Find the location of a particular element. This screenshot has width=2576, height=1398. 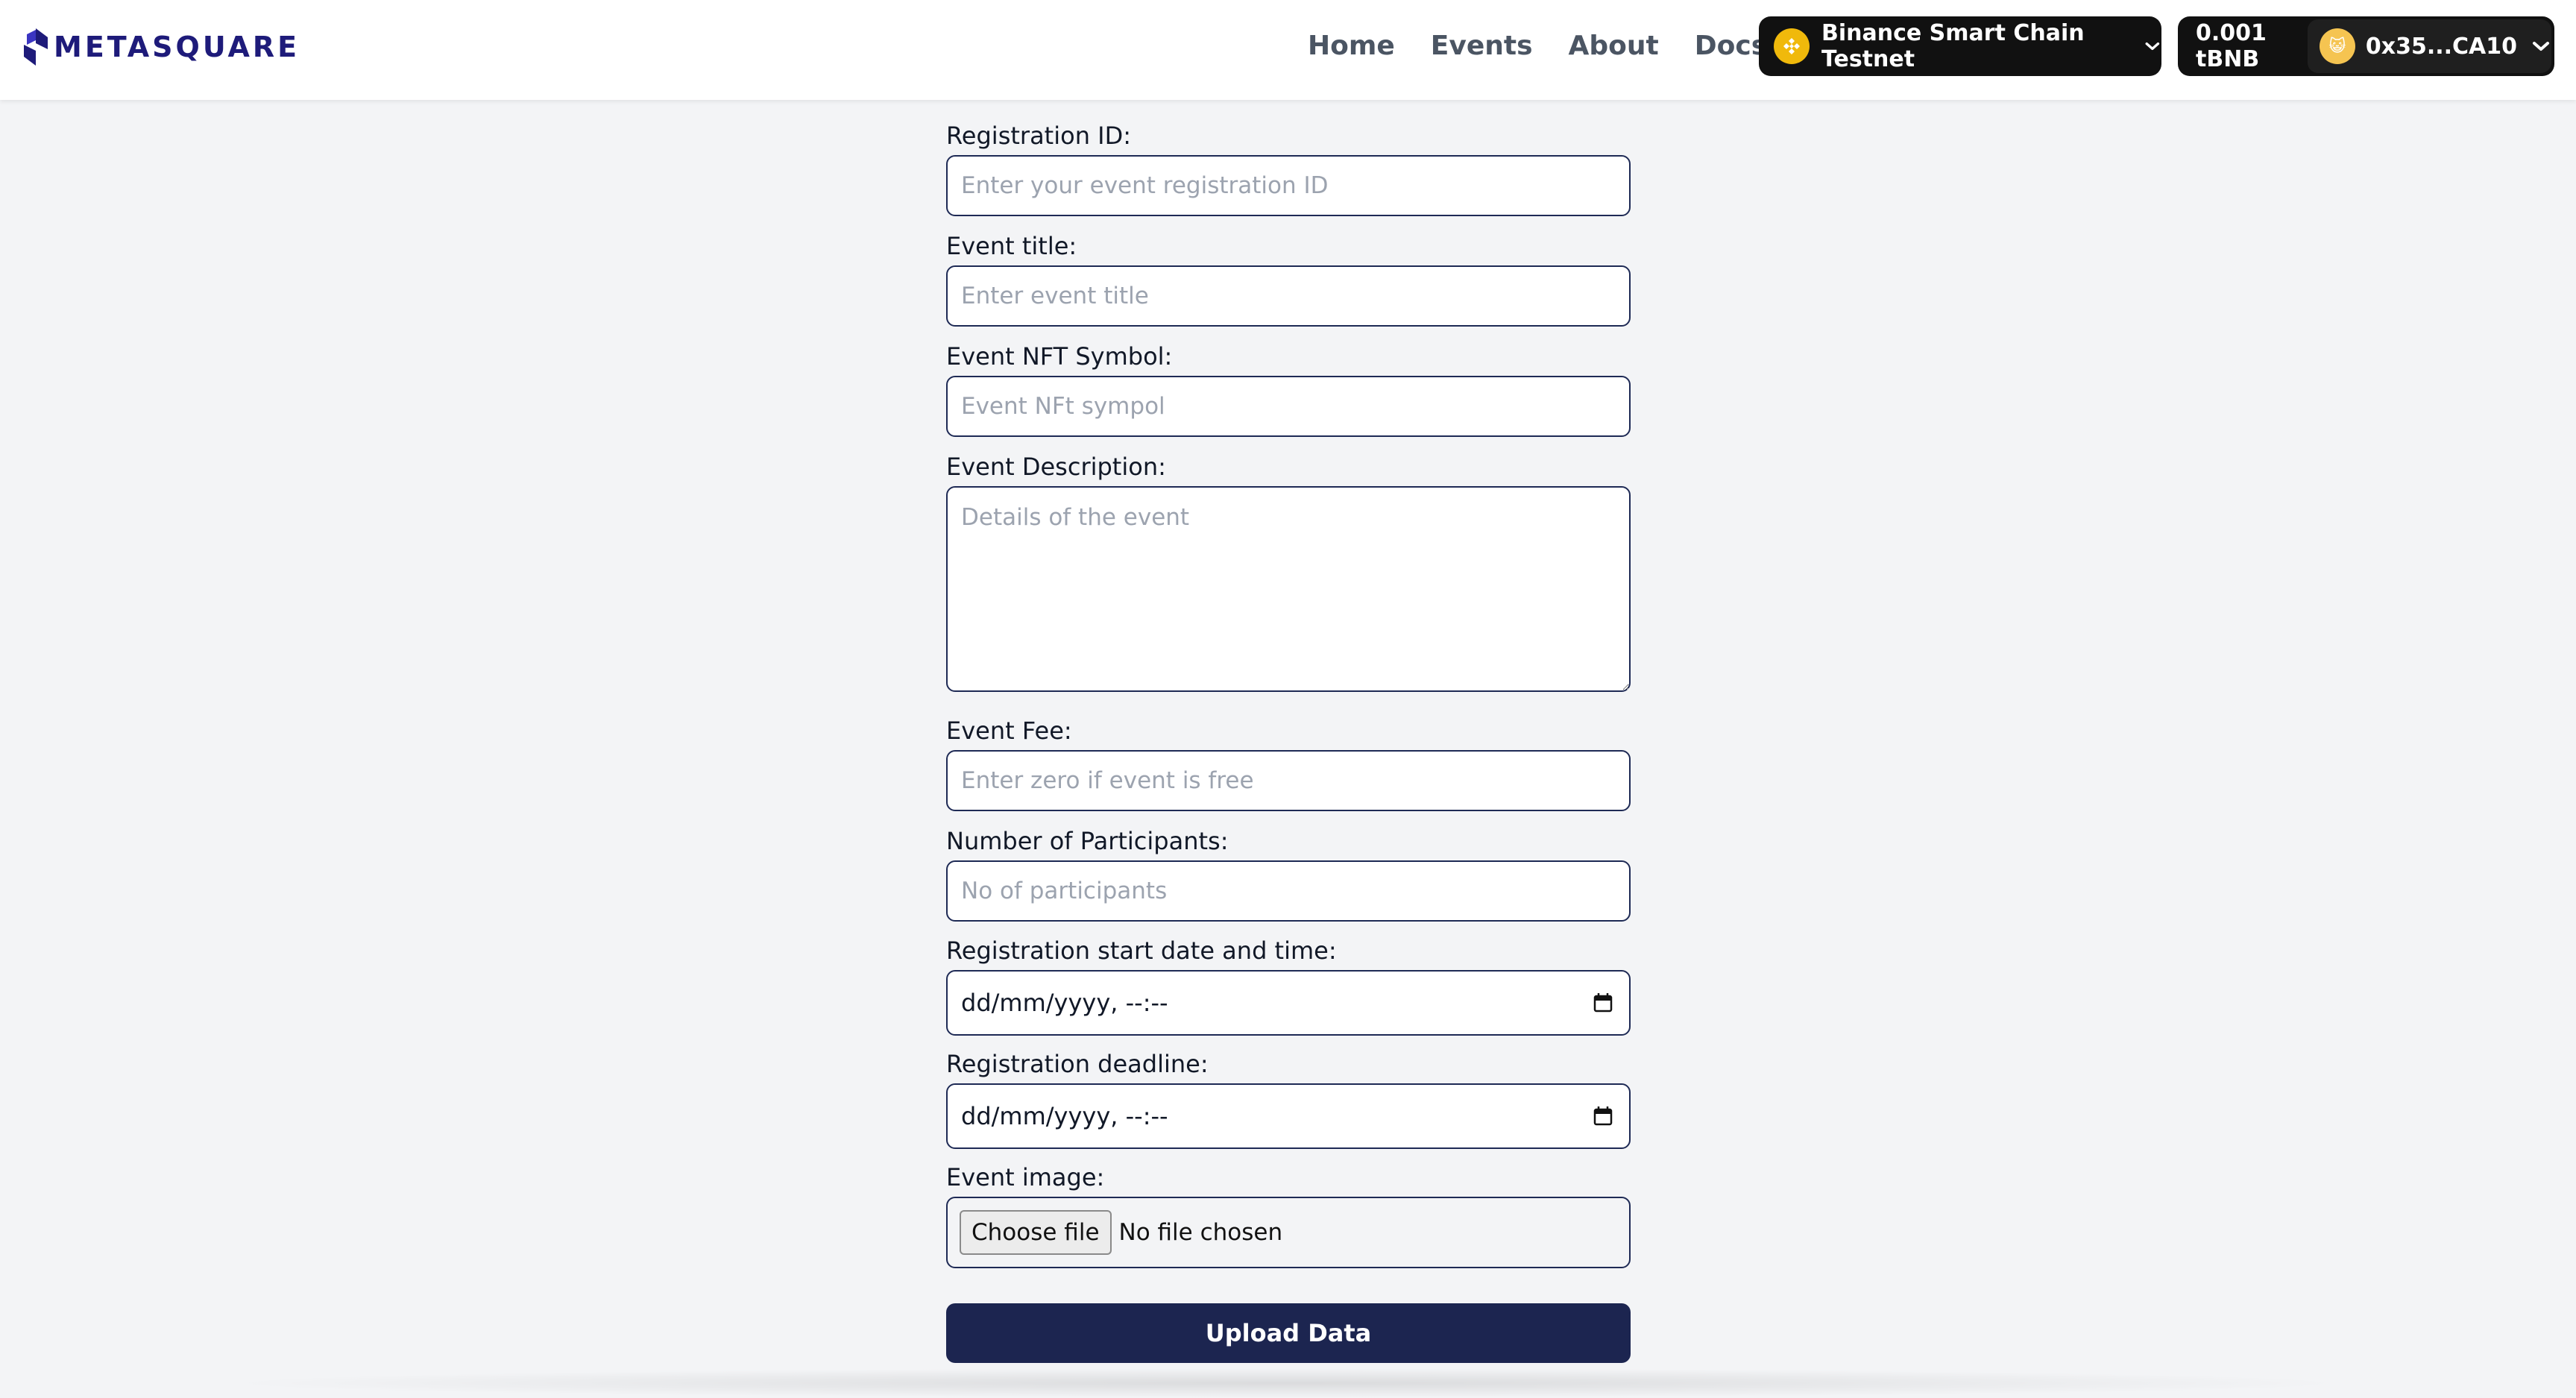

description-textarea is located at coordinates (1288, 589).